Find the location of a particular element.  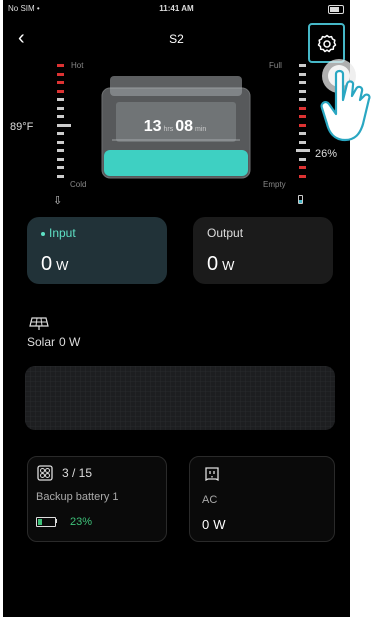

tap-hand-icon is located at coordinates (345, 100).